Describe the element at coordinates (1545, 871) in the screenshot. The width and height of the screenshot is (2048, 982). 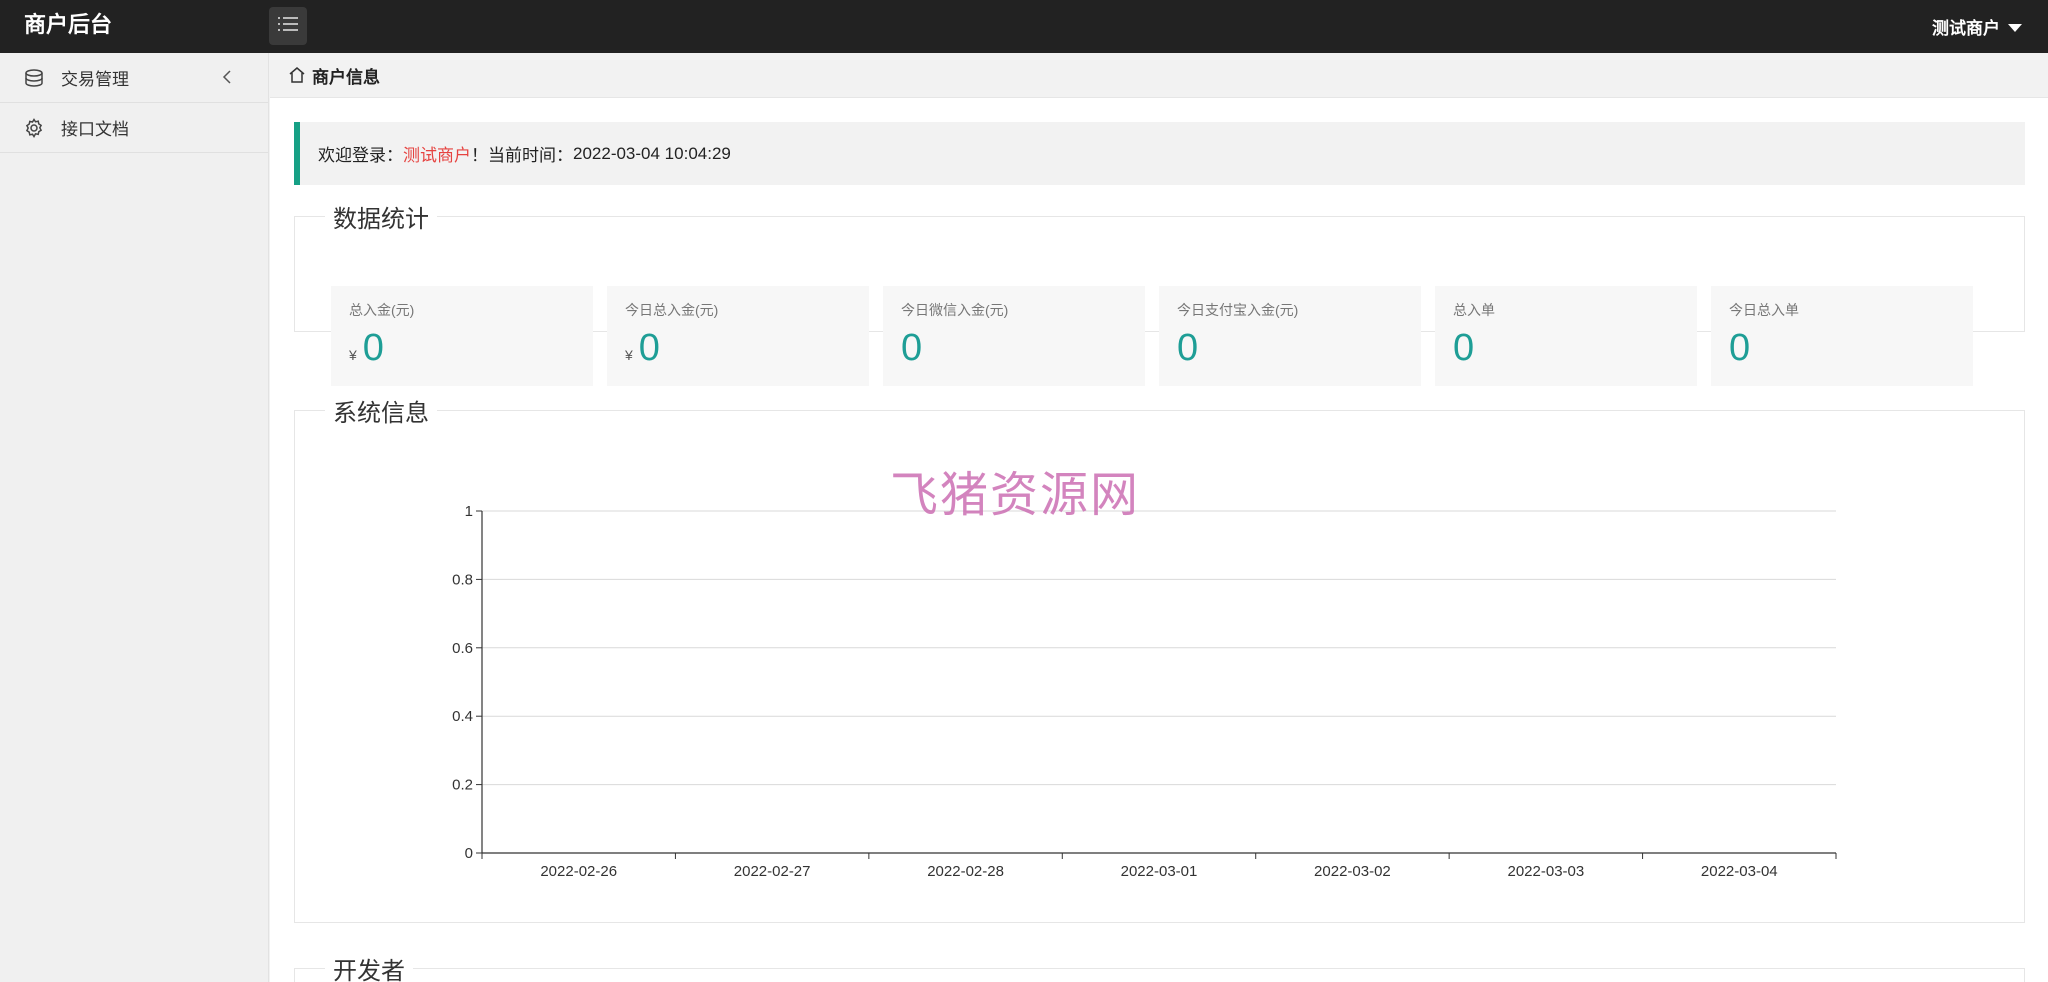
I see `x-tick-label: 2022-03-03` at that location.